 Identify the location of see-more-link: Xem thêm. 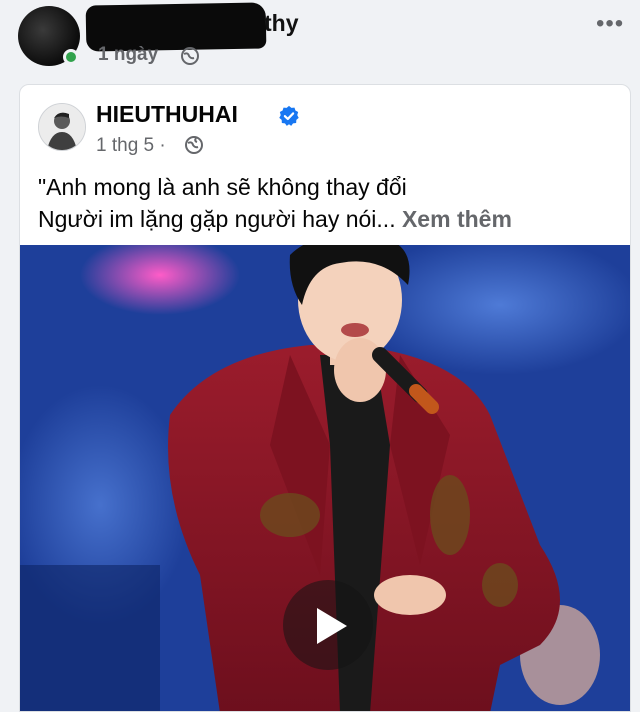
(457, 219).